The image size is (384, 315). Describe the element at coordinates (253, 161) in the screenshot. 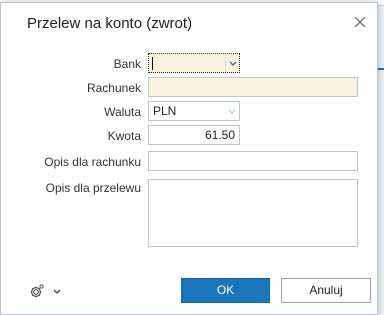

I see `opis-rachunku-input` at that location.